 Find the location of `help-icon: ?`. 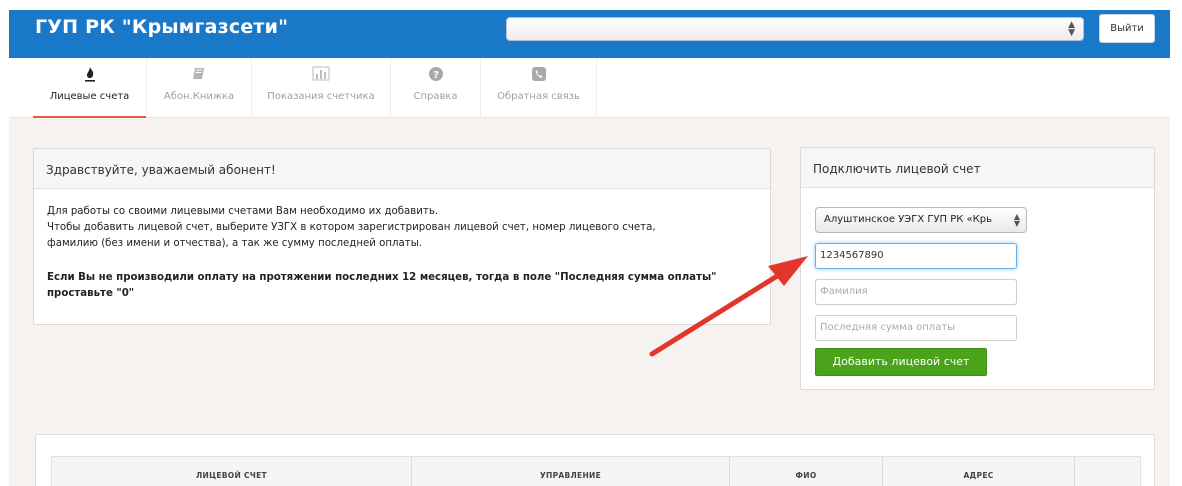

help-icon: ? is located at coordinates (435, 74).